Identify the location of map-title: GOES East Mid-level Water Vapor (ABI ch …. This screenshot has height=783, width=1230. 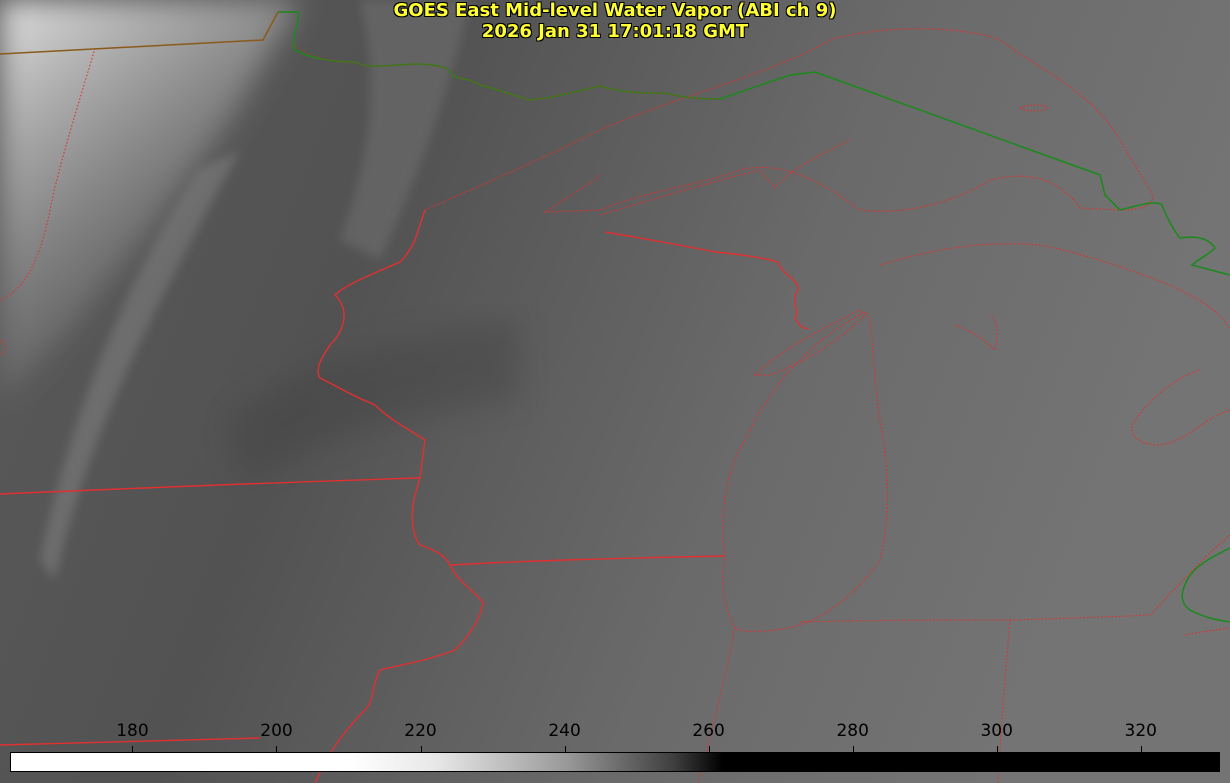
(615, 10).